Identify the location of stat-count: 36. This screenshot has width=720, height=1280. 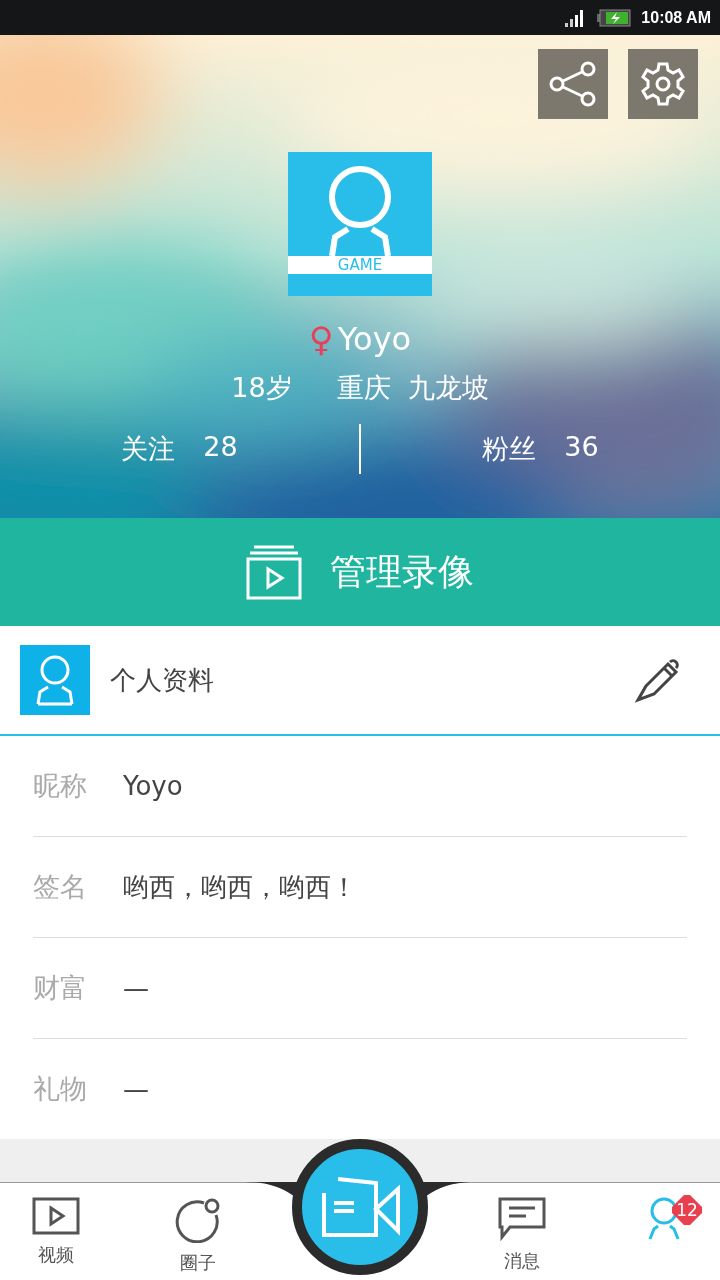
(581, 447).